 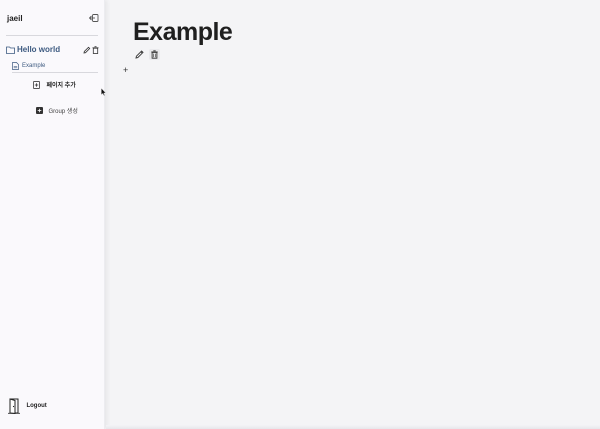 What do you see at coordinates (36, 405) in the screenshot?
I see `logout-label: Logout` at bounding box center [36, 405].